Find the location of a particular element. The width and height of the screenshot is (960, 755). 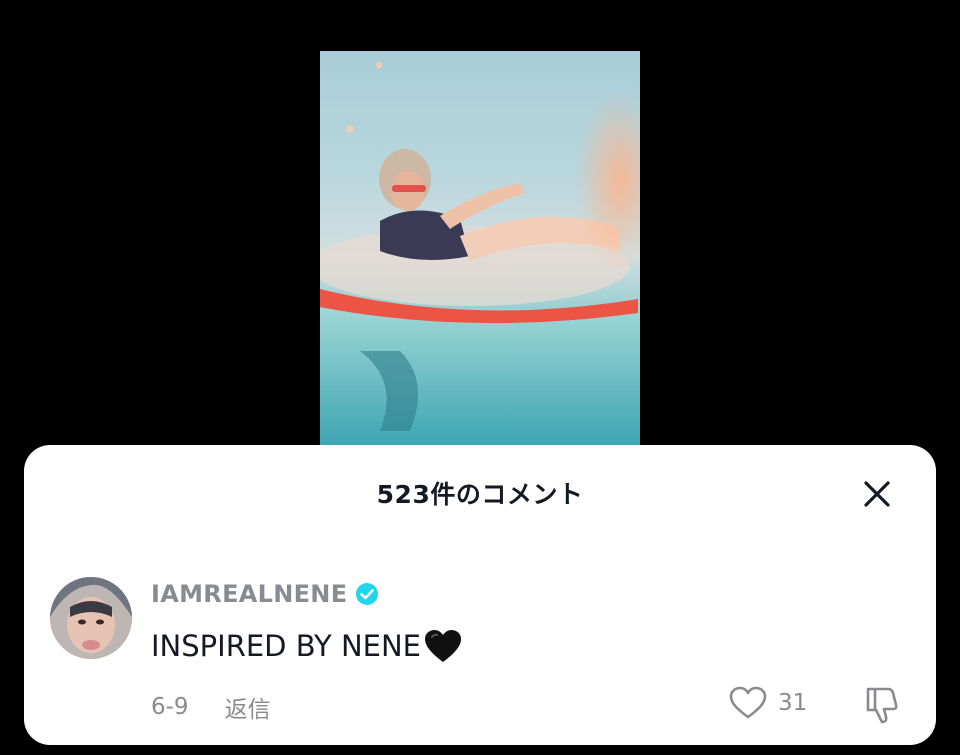

comment-text: INSPIRED BY NENE is located at coordinates (286, 646).